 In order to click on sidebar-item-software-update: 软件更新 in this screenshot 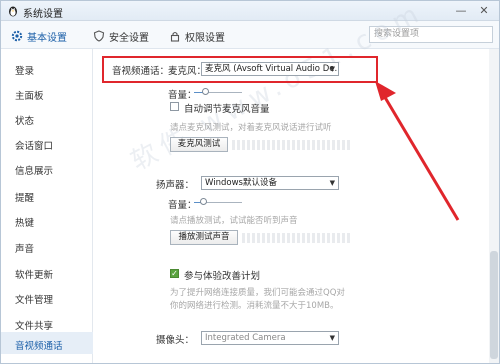, I will do `click(34, 274)`.